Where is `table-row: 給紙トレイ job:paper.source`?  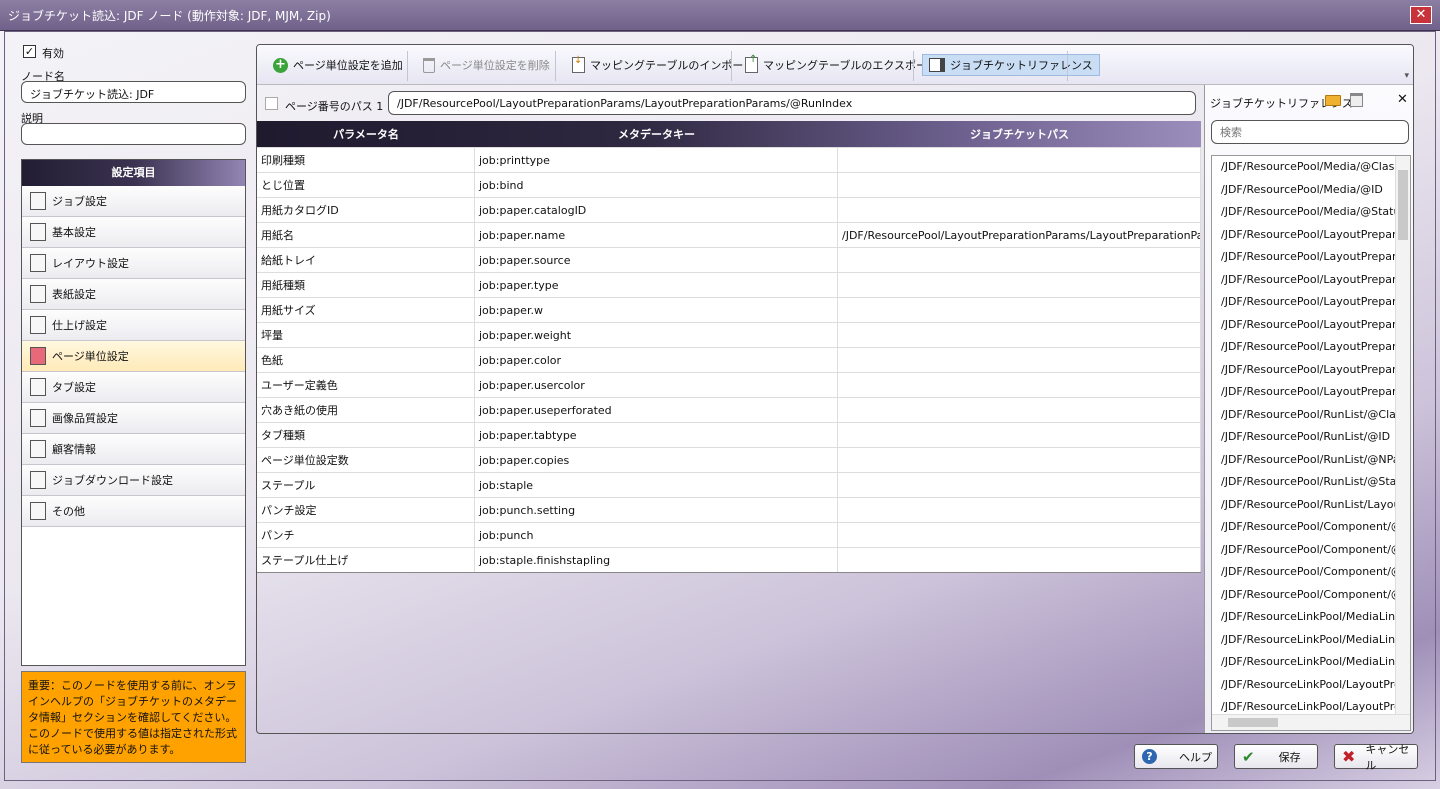
table-row: 給紙トレイ job:paper.source is located at coordinates (729, 259).